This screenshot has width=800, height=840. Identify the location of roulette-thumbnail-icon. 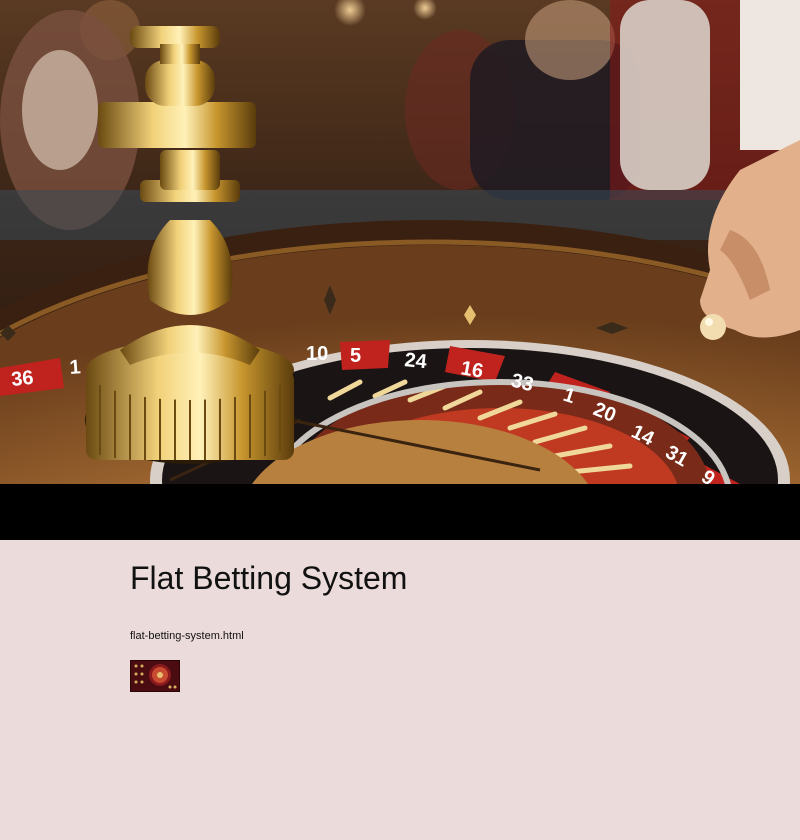
(155, 676).